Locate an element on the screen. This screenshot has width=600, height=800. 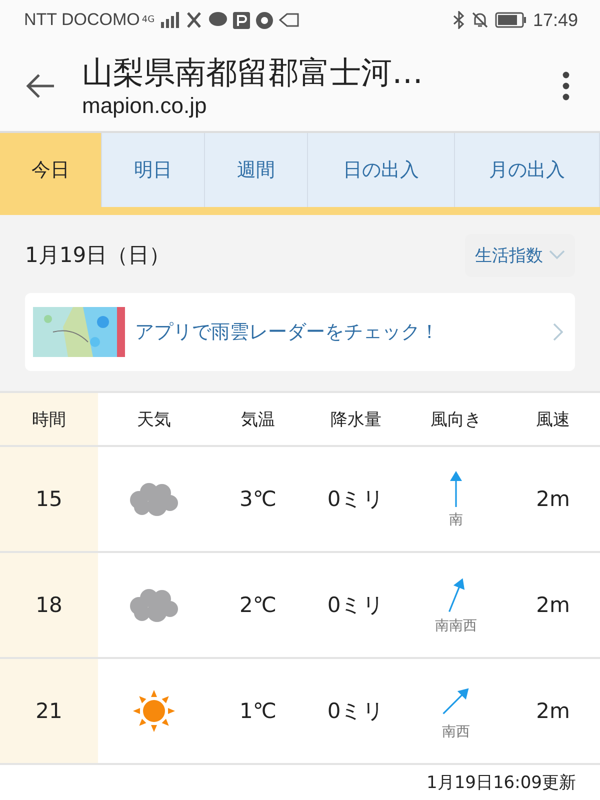
site-domain: mapion.co.jp is located at coordinates (144, 105).